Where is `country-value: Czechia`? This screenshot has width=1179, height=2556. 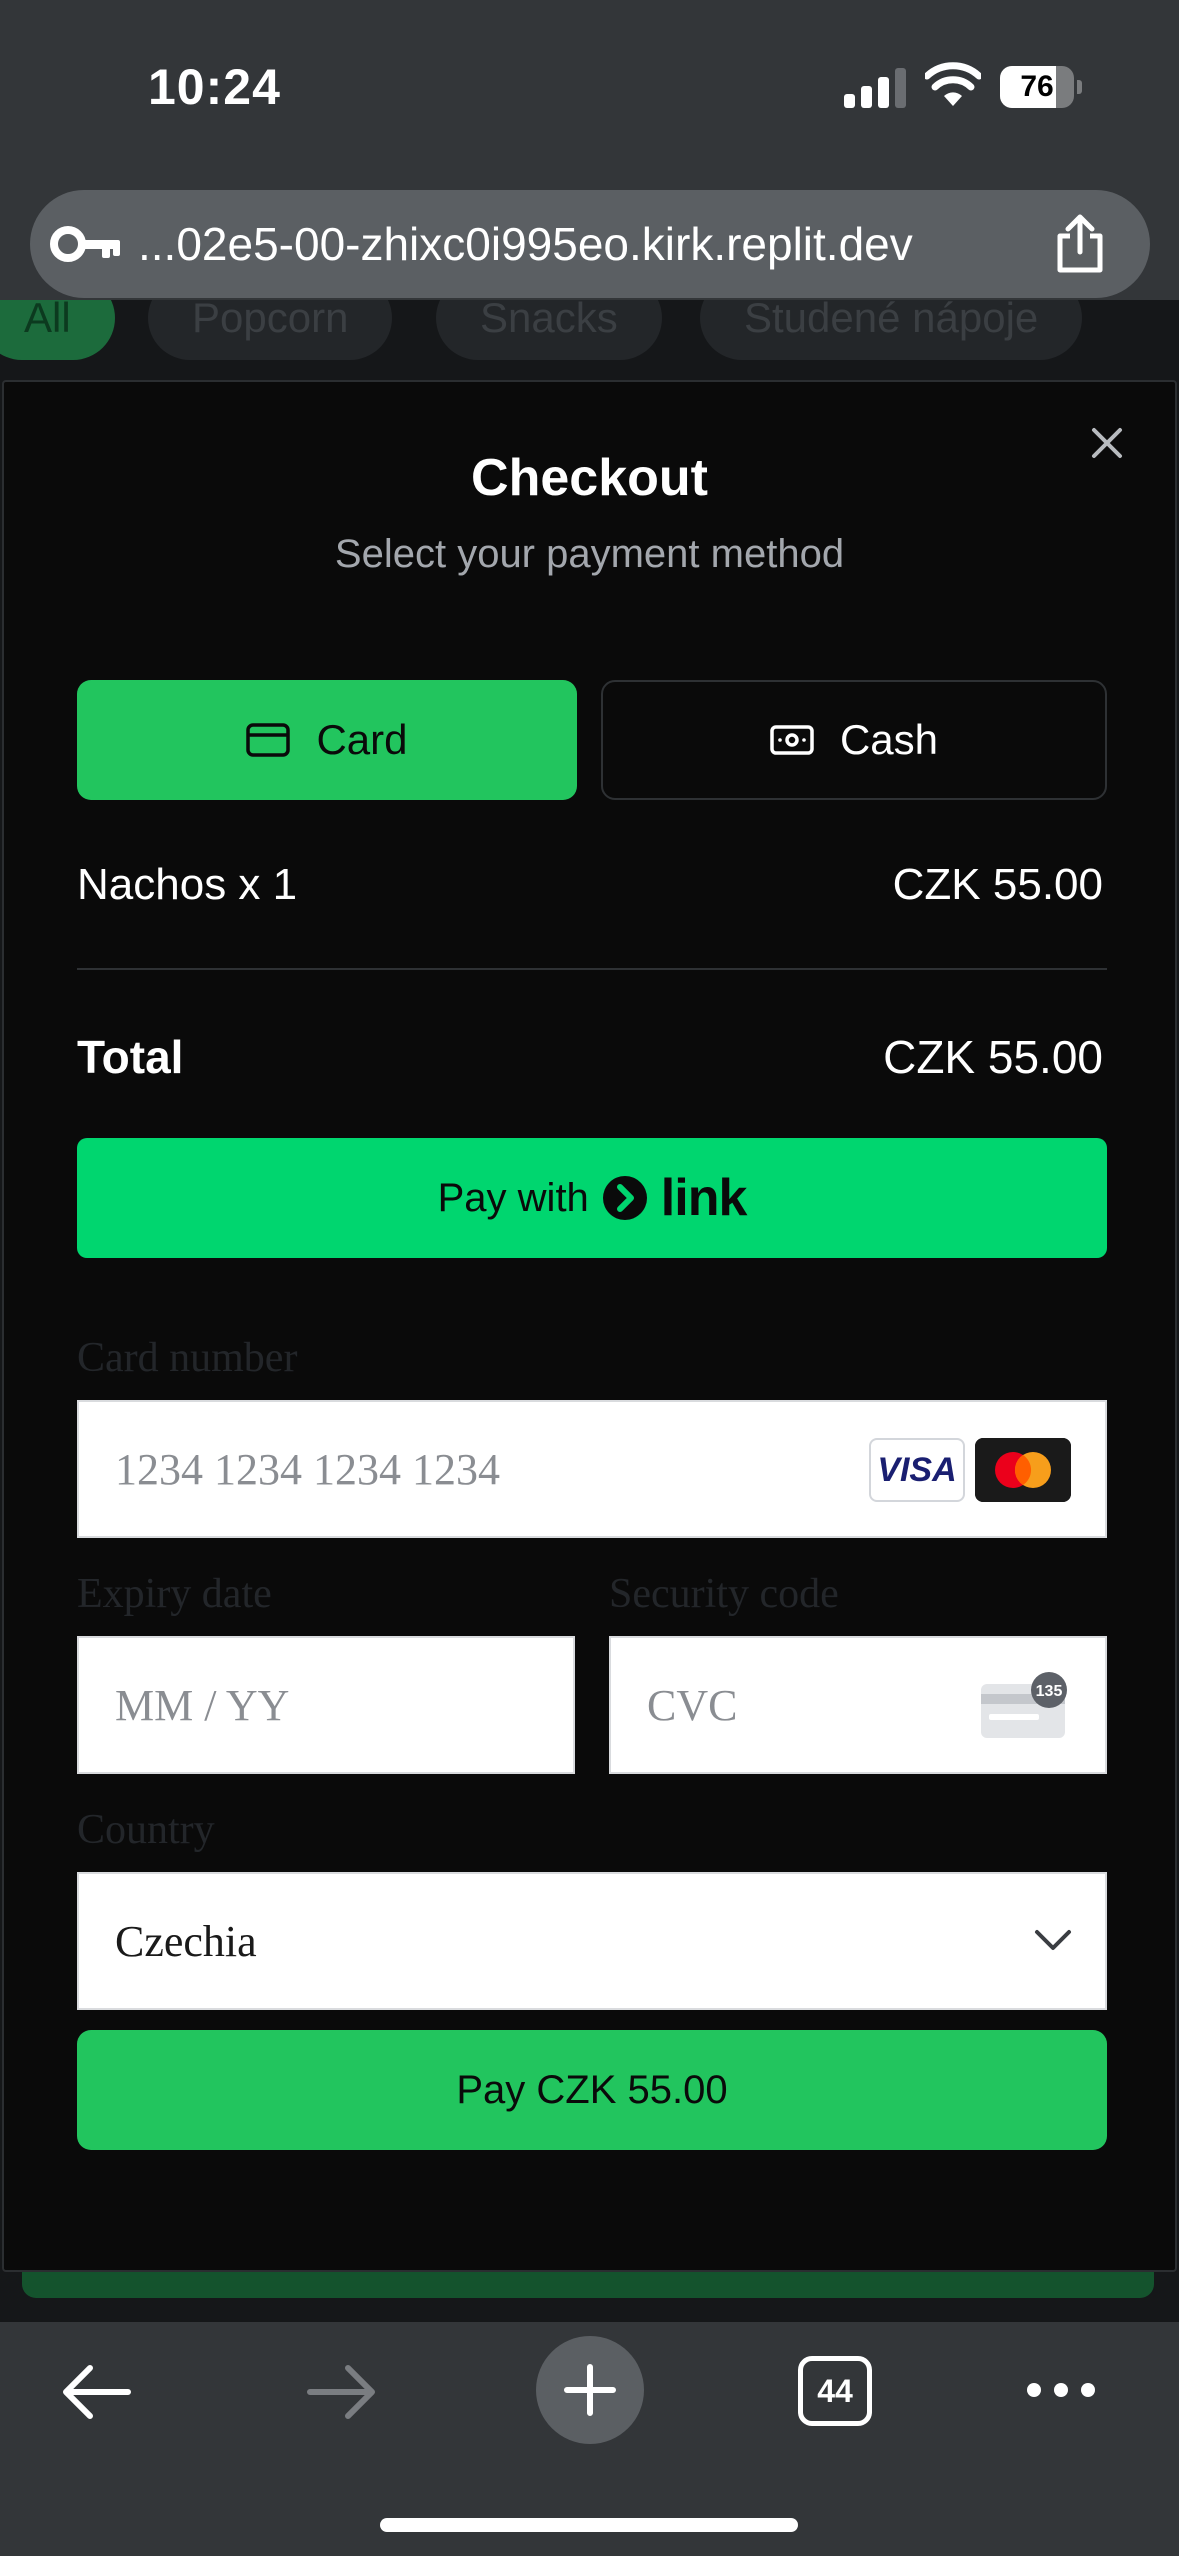 country-value: Czechia is located at coordinates (186, 1941).